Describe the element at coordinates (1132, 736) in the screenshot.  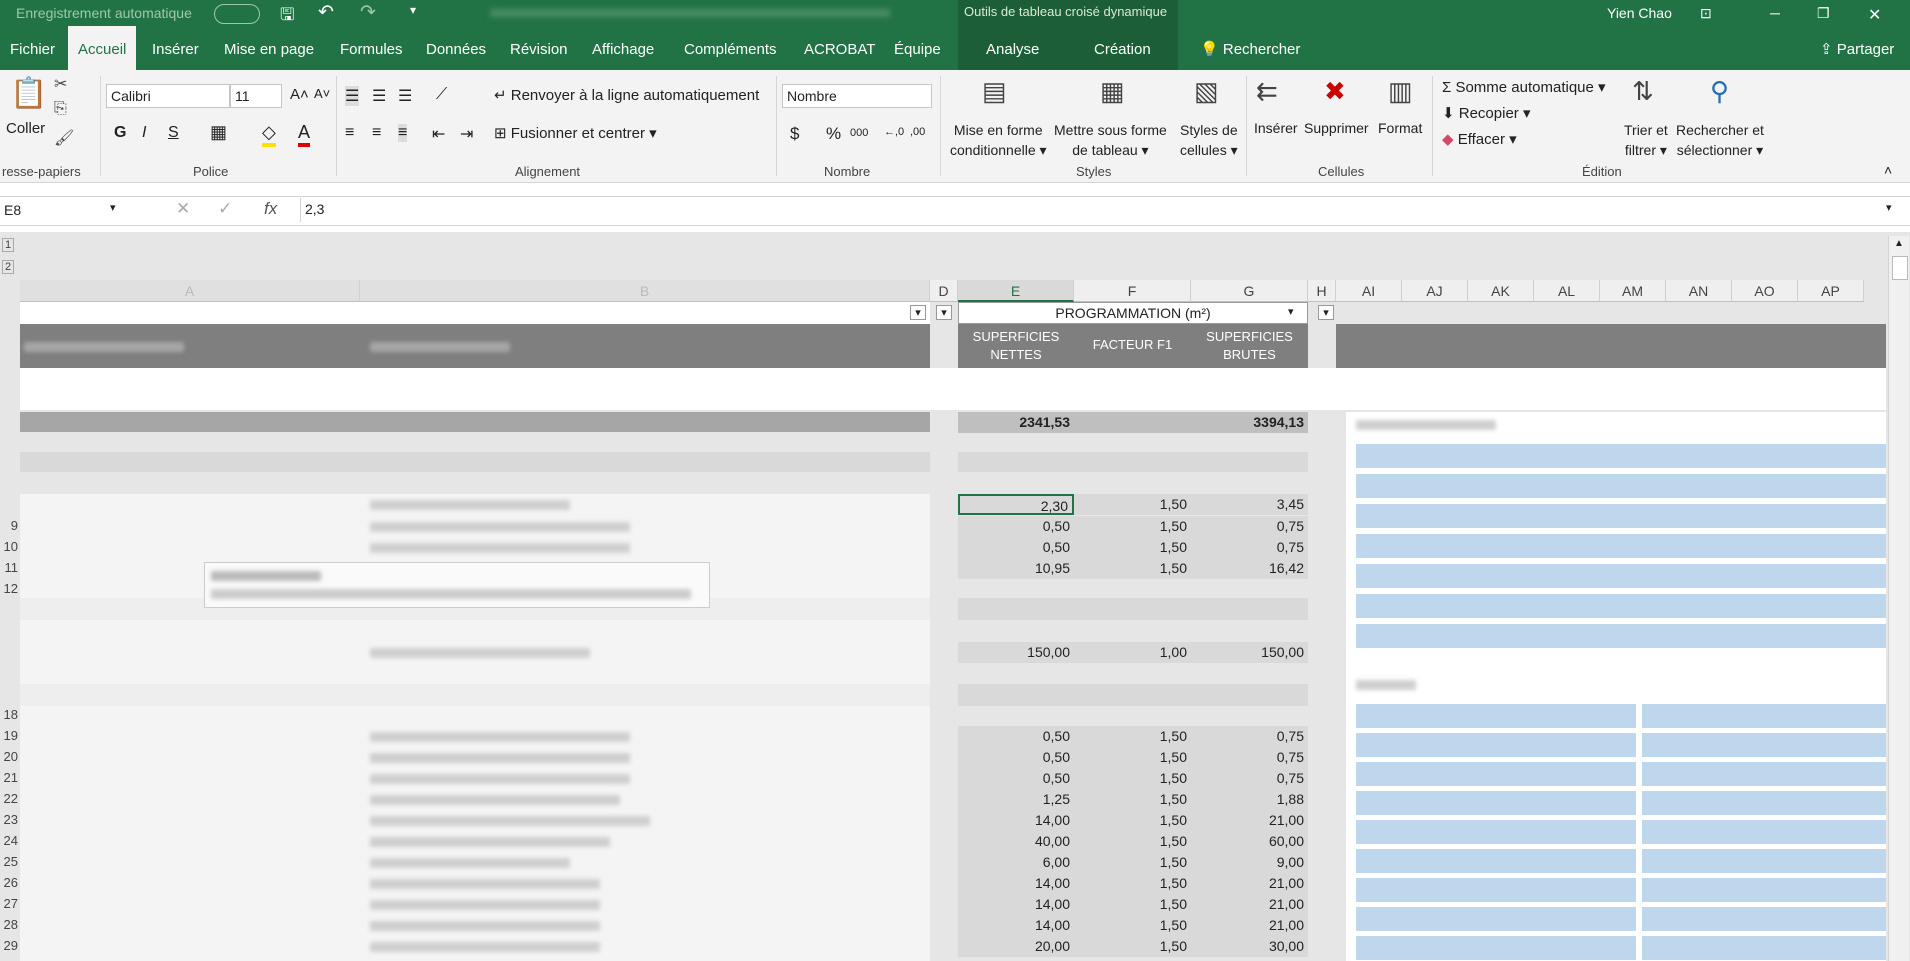
I see `cell-f19: 1,50` at that location.